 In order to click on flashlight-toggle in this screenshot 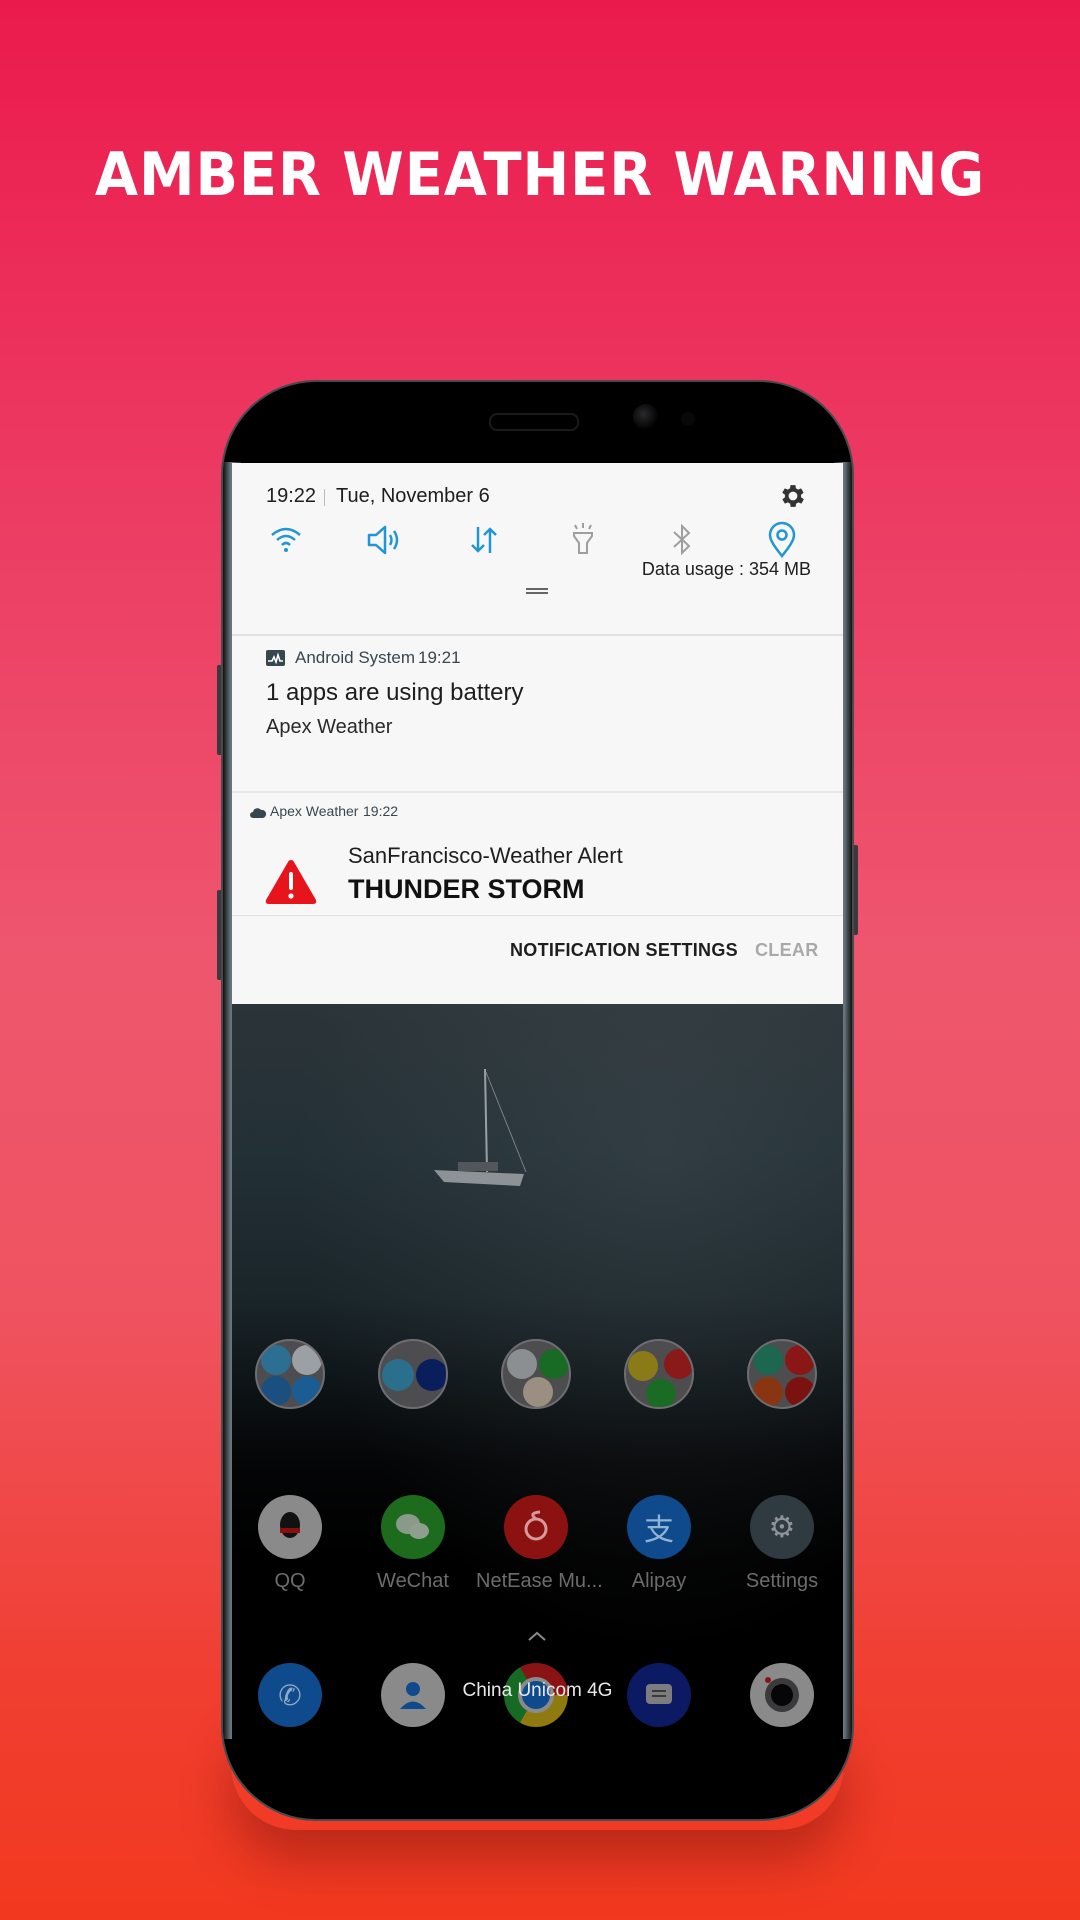, I will do `click(583, 540)`.